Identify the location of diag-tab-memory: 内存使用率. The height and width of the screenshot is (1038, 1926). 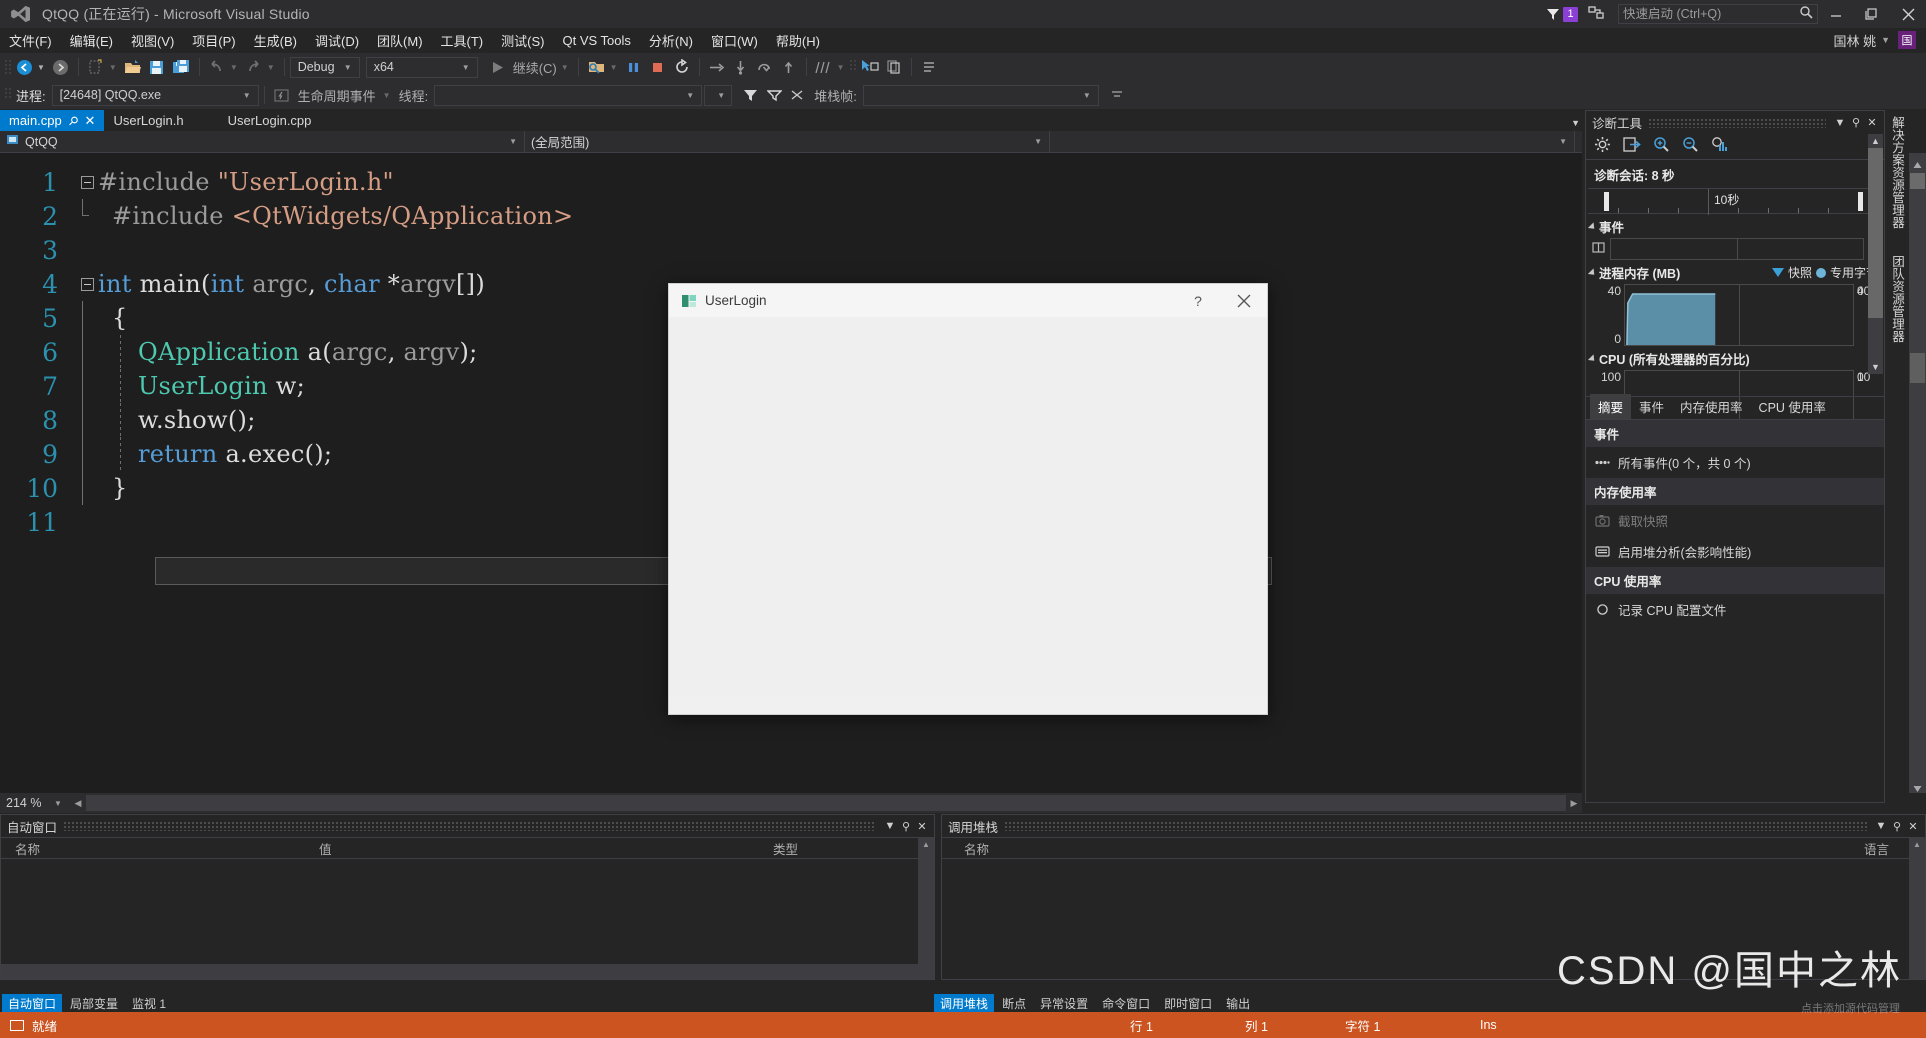
(1711, 406).